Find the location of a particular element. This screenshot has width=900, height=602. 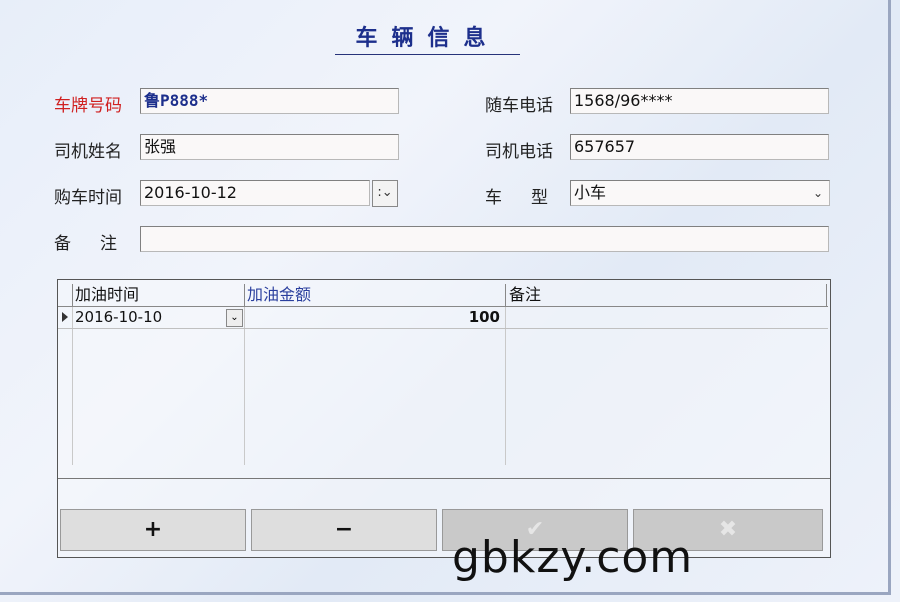

driver-name-label: 司机姓名 is located at coordinates (88, 152).